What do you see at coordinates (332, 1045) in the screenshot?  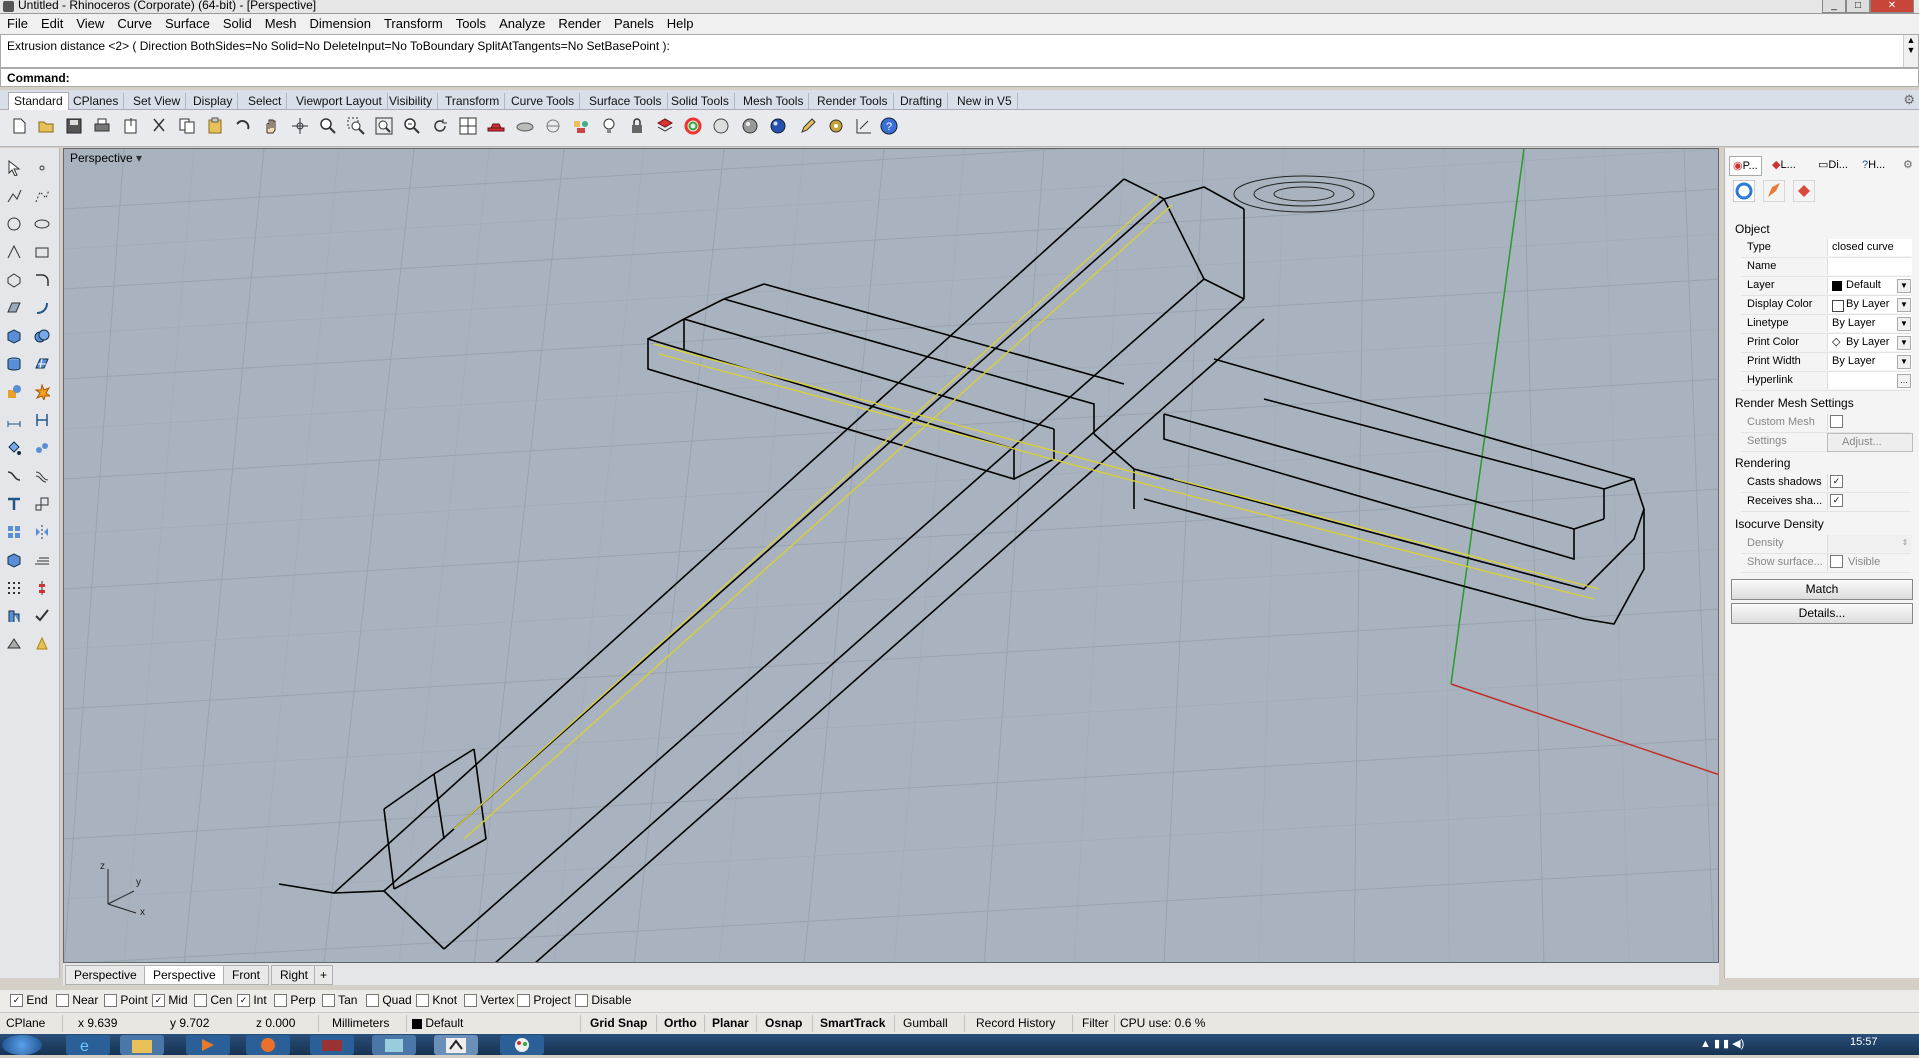 I see `app-taskbar-icon` at bounding box center [332, 1045].